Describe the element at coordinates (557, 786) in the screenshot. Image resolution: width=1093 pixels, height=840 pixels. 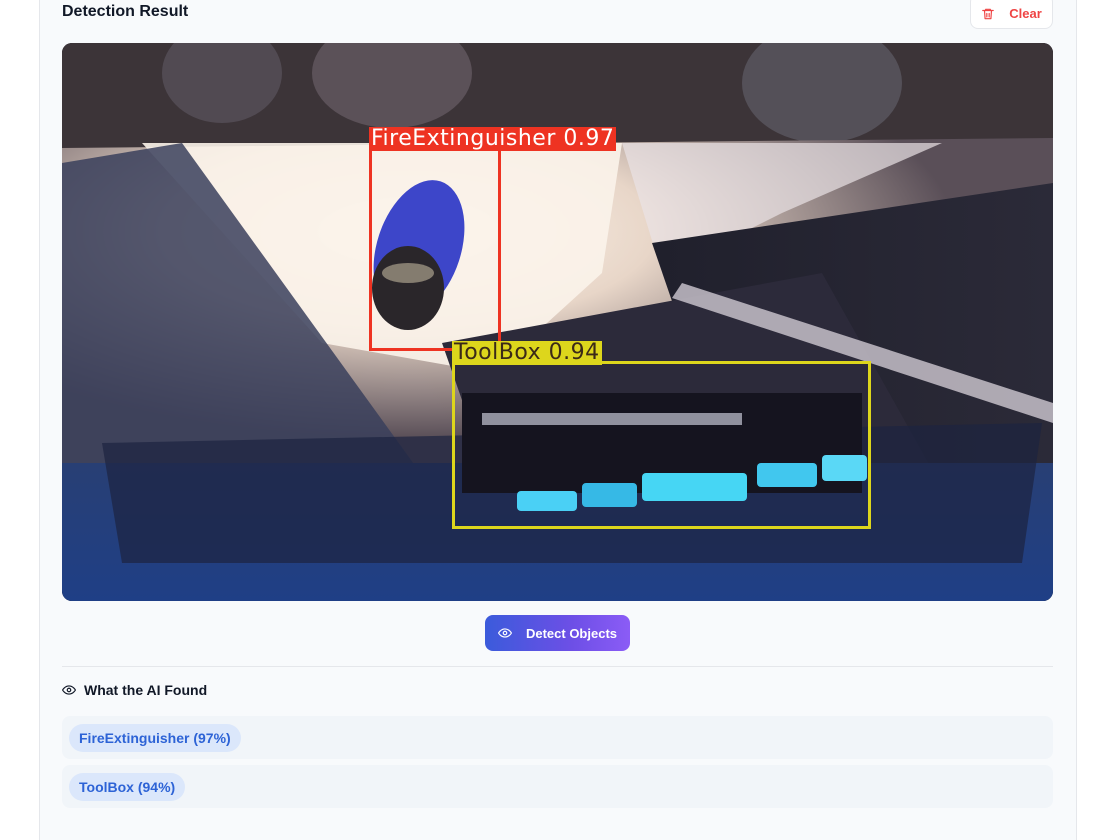
I see `result-row: ToolBox (94%)` at that location.